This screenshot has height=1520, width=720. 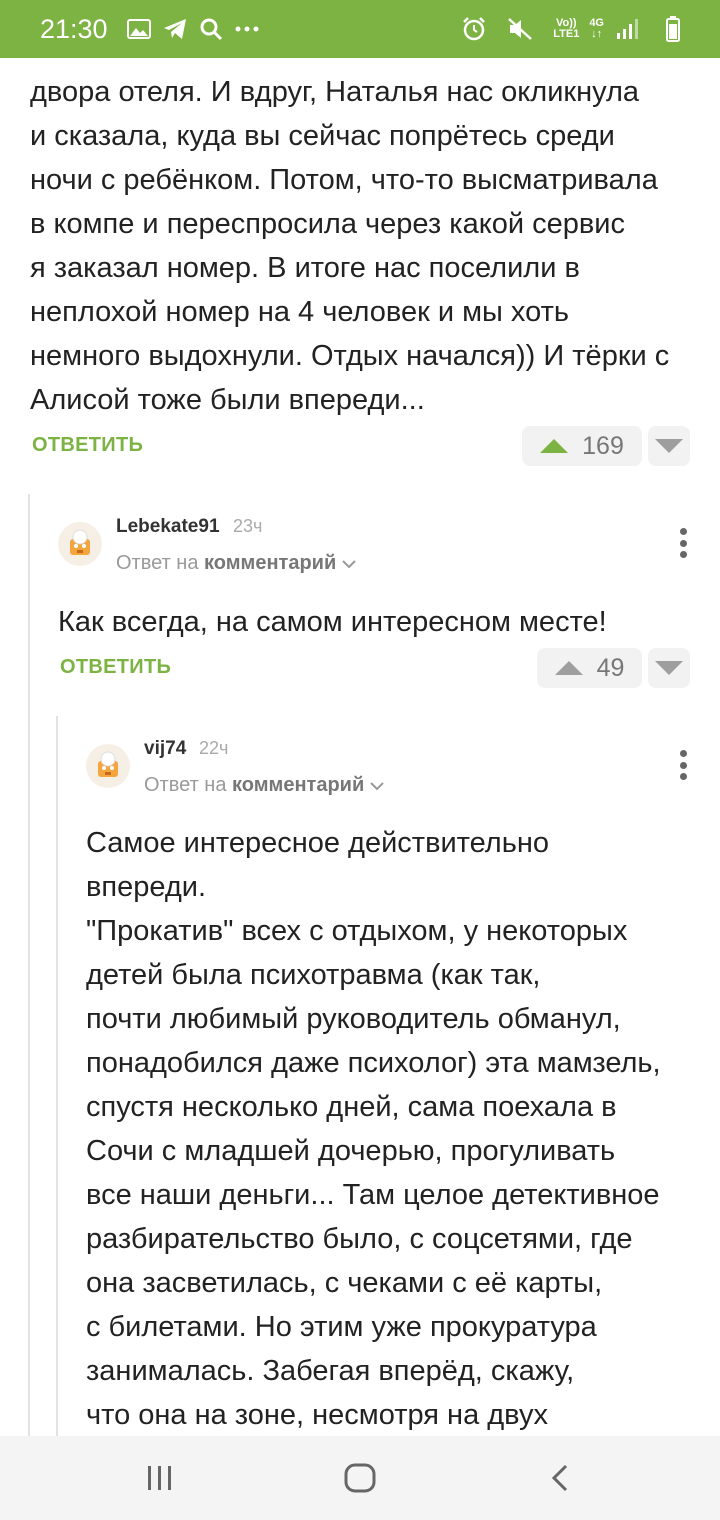 I want to click on back-button, so click(x=560, y=1478).